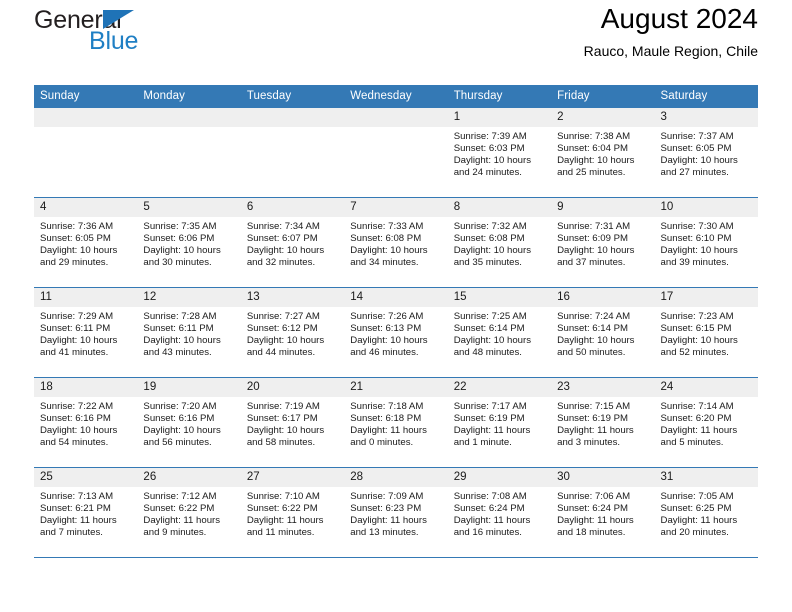 This screenshot has width=792, height=612. I want to click on day-number: 30, so click(603, 477).